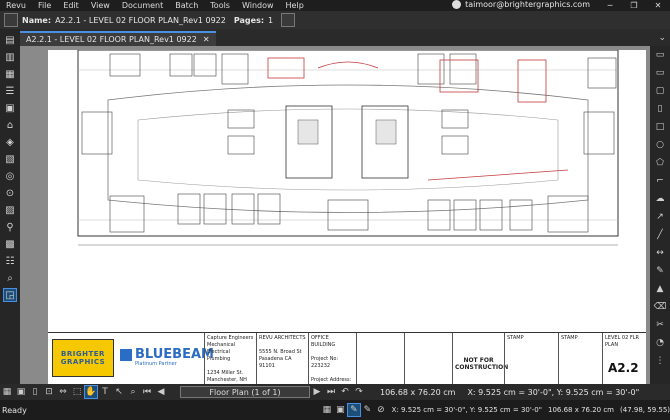  Describe the element at coordinates (341, 410) in the screenshot. I see `snap-toggle-icon: ▣` at that location.